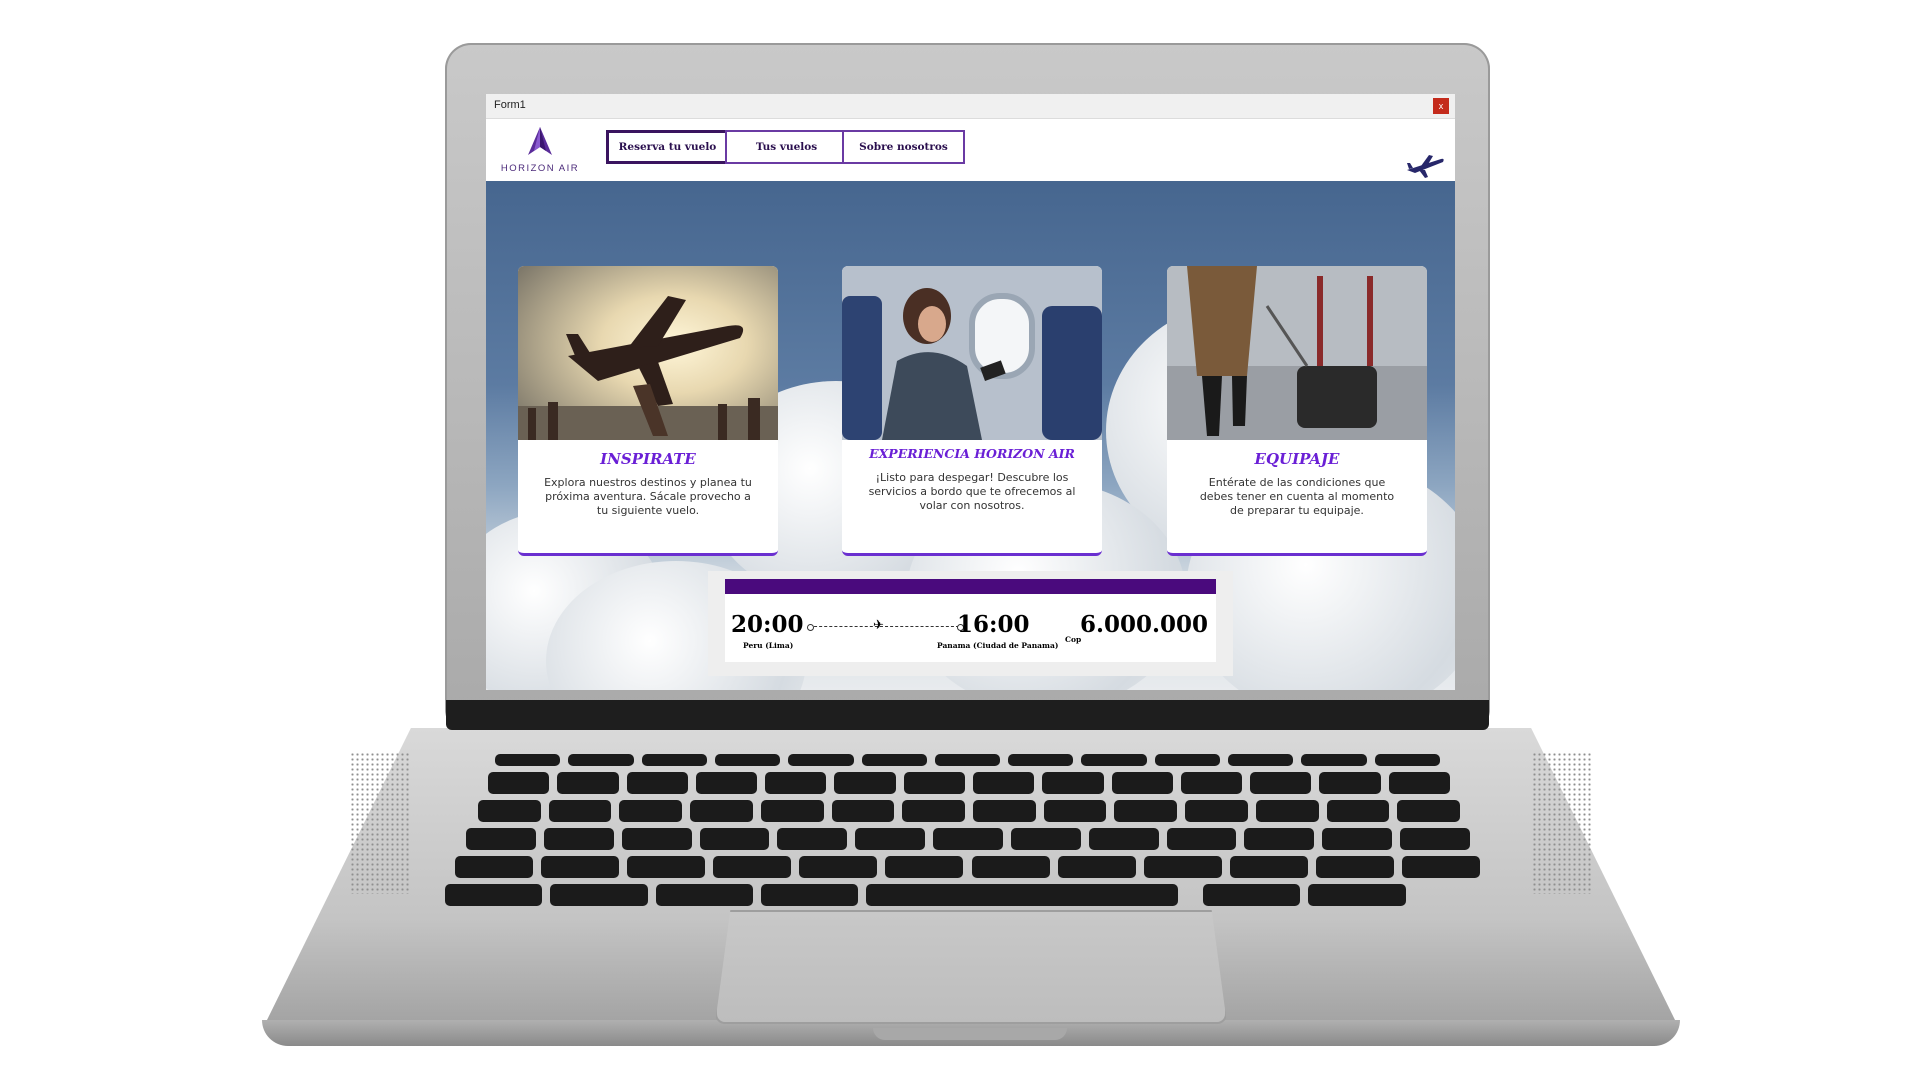  Describe the element at coordinates (1441, 106) in the screenshot. I see `close-button: x` at that location.